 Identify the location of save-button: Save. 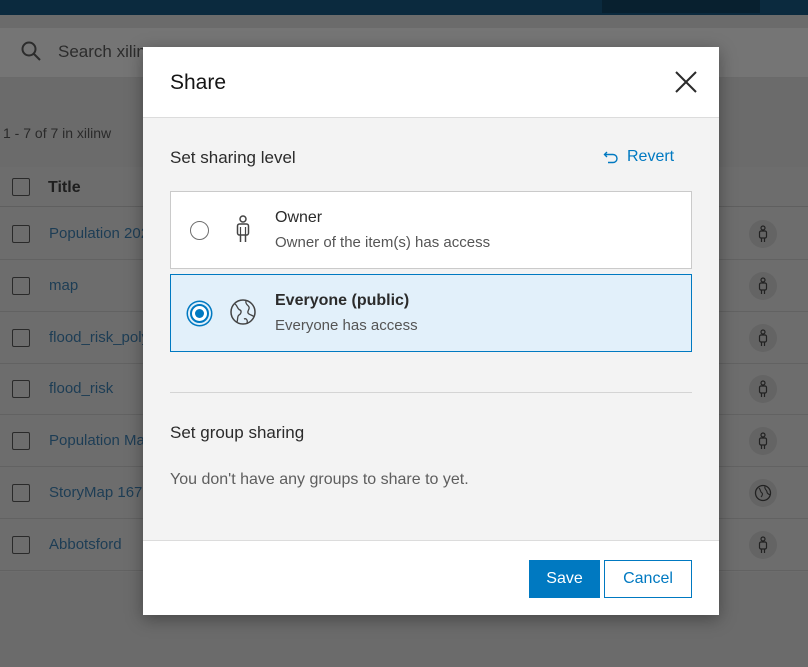
(564, 579).